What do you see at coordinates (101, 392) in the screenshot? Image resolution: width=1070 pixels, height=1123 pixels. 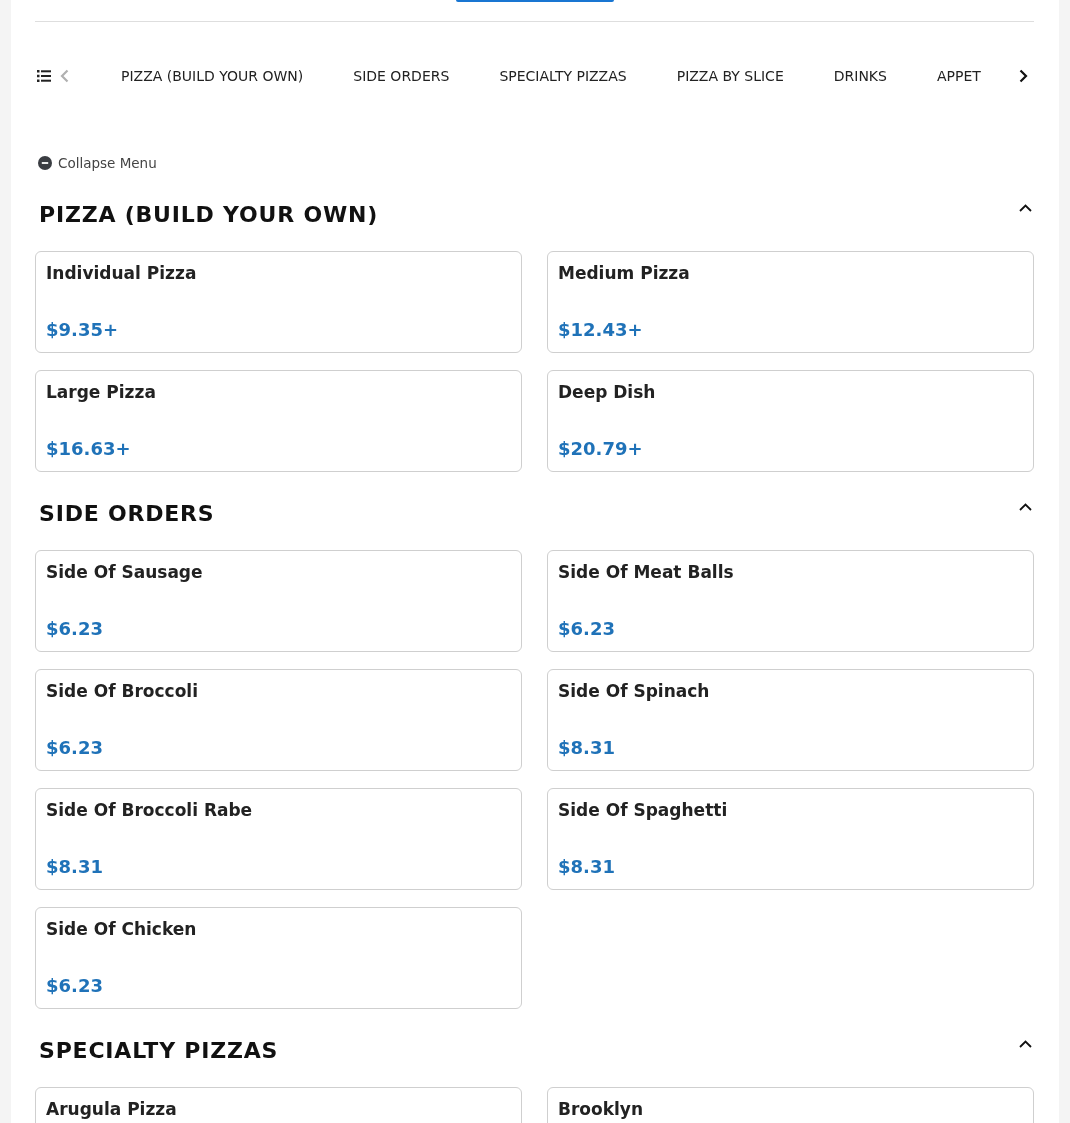 I see `item-name: Large Pizza` at bounding box center [101, 392].